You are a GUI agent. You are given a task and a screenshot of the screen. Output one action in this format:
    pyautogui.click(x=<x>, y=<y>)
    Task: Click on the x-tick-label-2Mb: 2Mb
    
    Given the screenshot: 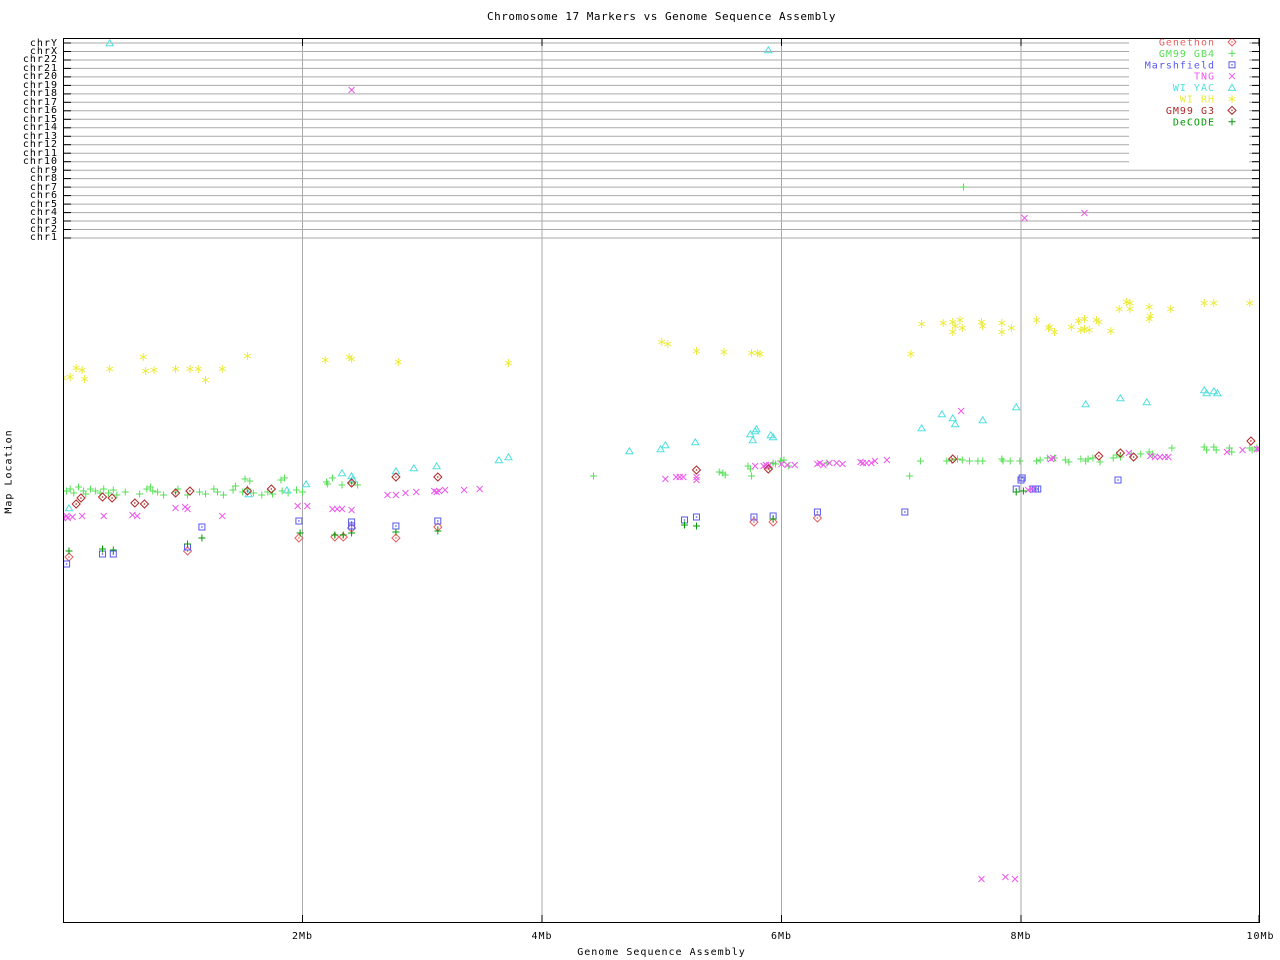 What is the action you would take?
    pyautogui.click(x=302, y=936)
    